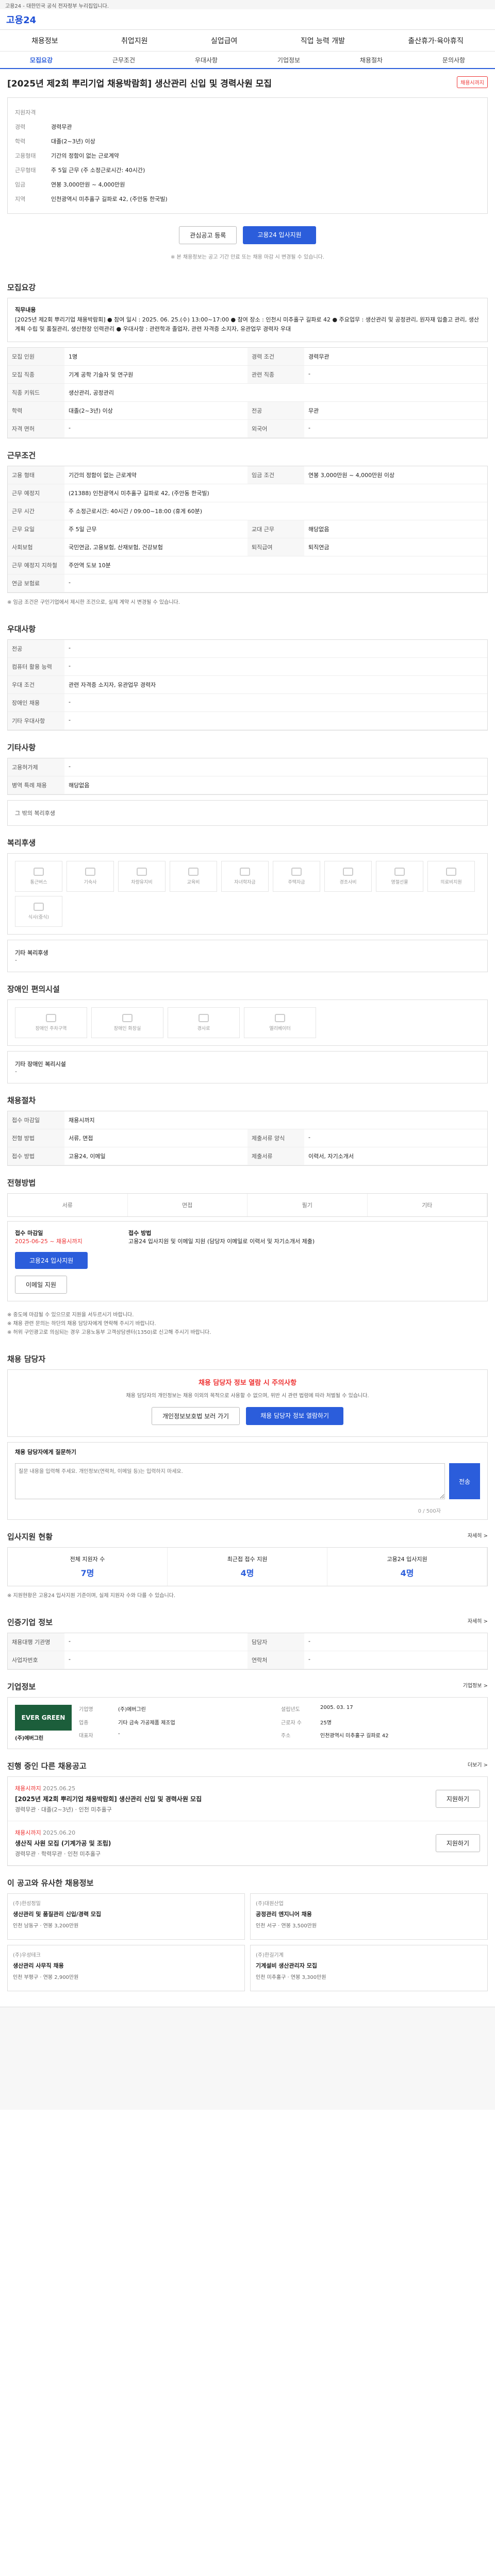 The width and height of the screenshot is (495, 2576). What do you see at coordinates (146, 1723) in the screenshot?
I see `company-info-value: 기타 금속 가공제품 제조업` at bounding box center [146, 1723].